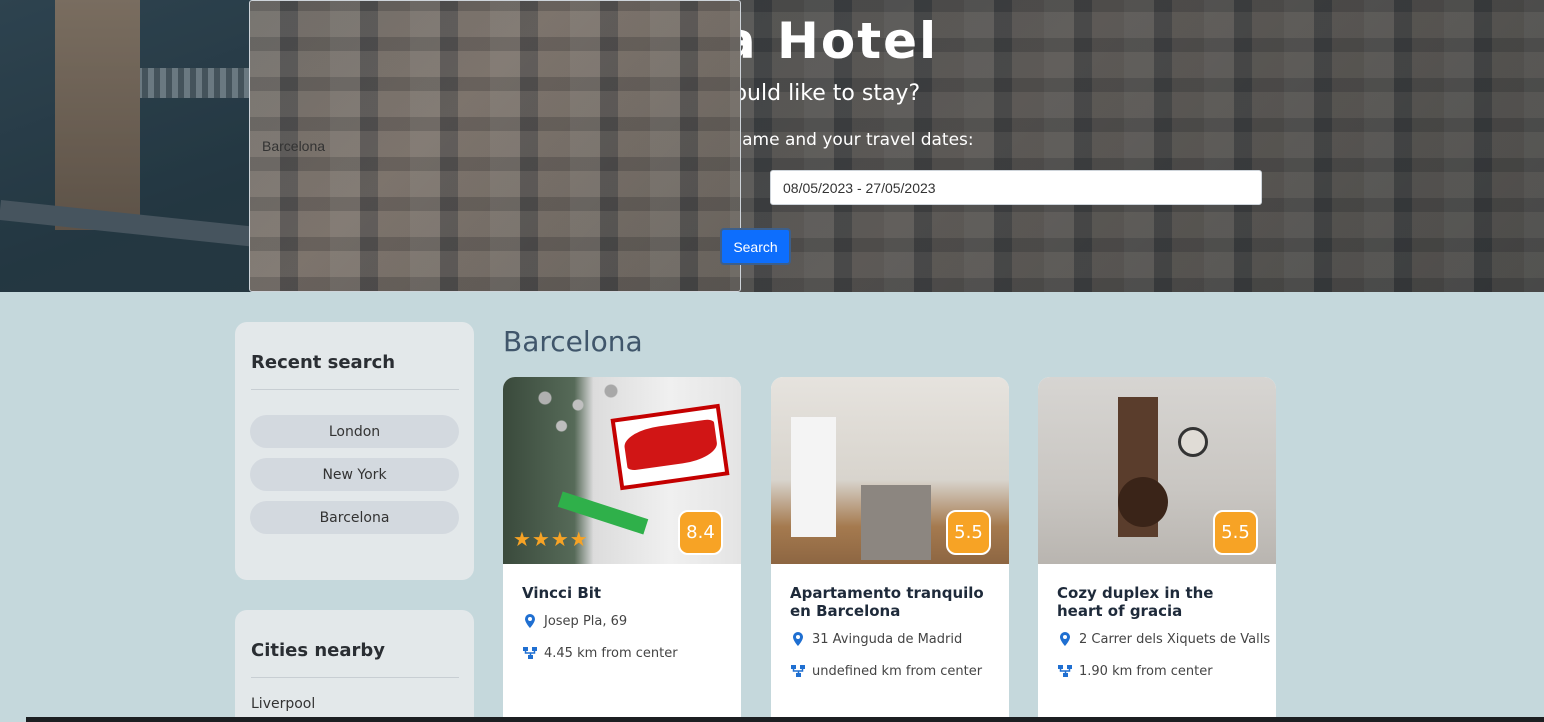  What do you see at coordinates (354, 474) in the screenshot?
I see `recent-search-item: New York` at bounding box center [354, 474].